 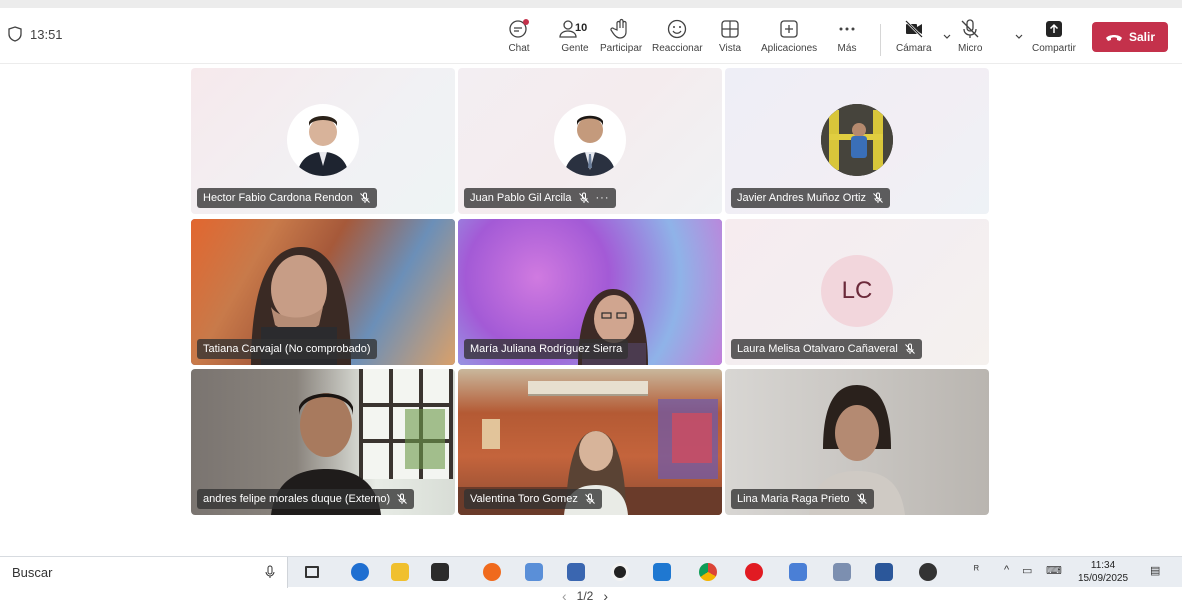 I want to click on leave-button: Salir, so click(x=1130, y=37).